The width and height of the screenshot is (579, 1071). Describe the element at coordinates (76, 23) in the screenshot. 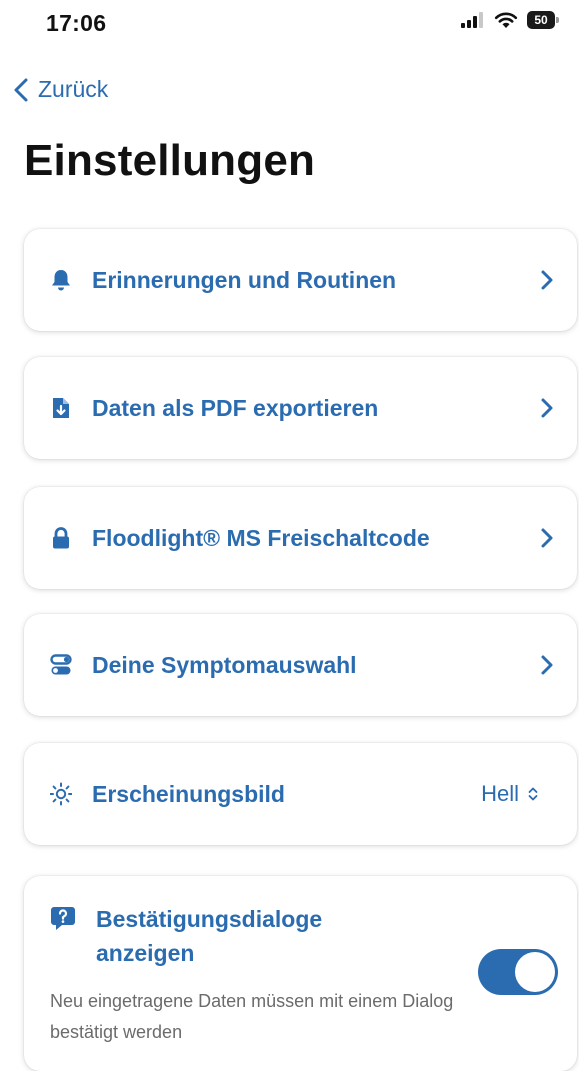

I see `status-time: 17:06` at that location.